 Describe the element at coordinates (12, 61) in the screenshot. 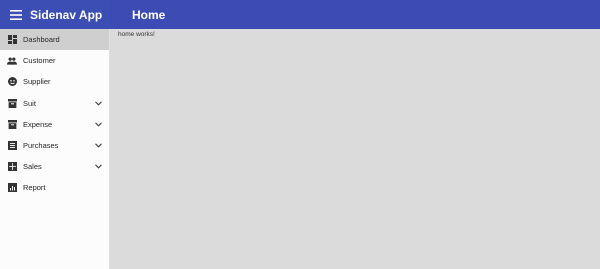

I see `people-icon` at that location.